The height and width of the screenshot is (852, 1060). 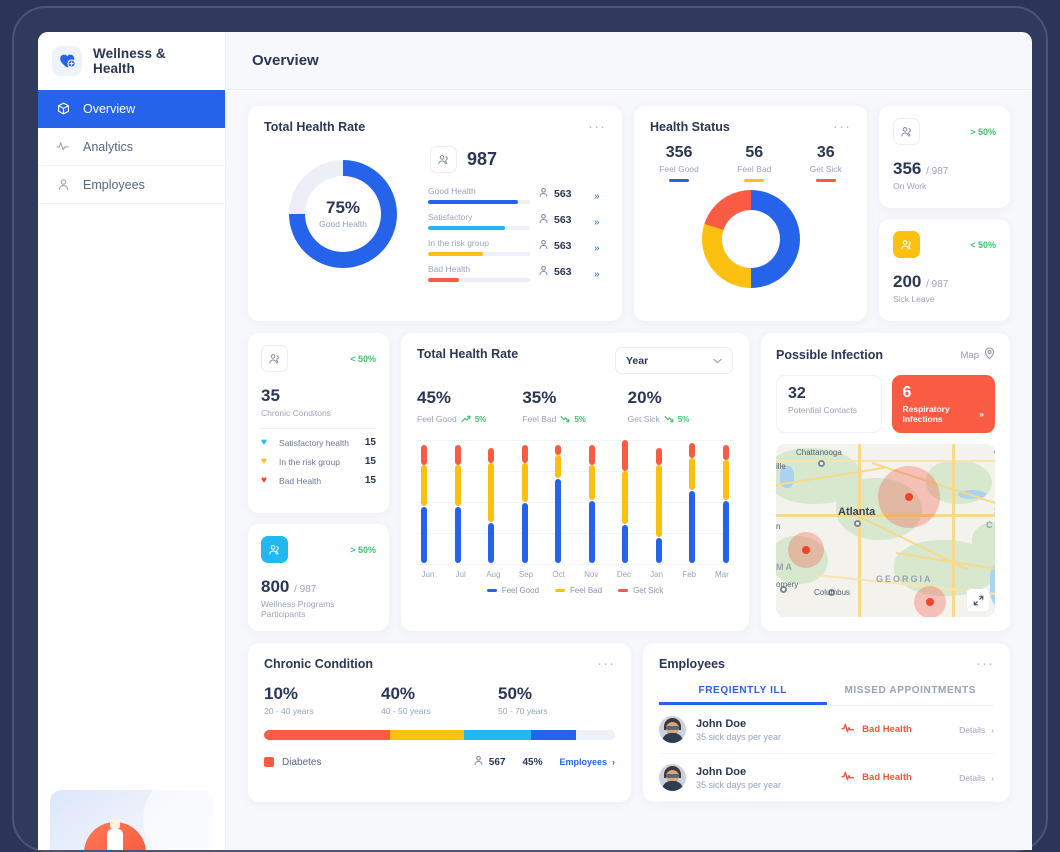 What do you see at coordinates (318, 428) in the screenshot?
I see `divider` at bounding box center [318, 428].